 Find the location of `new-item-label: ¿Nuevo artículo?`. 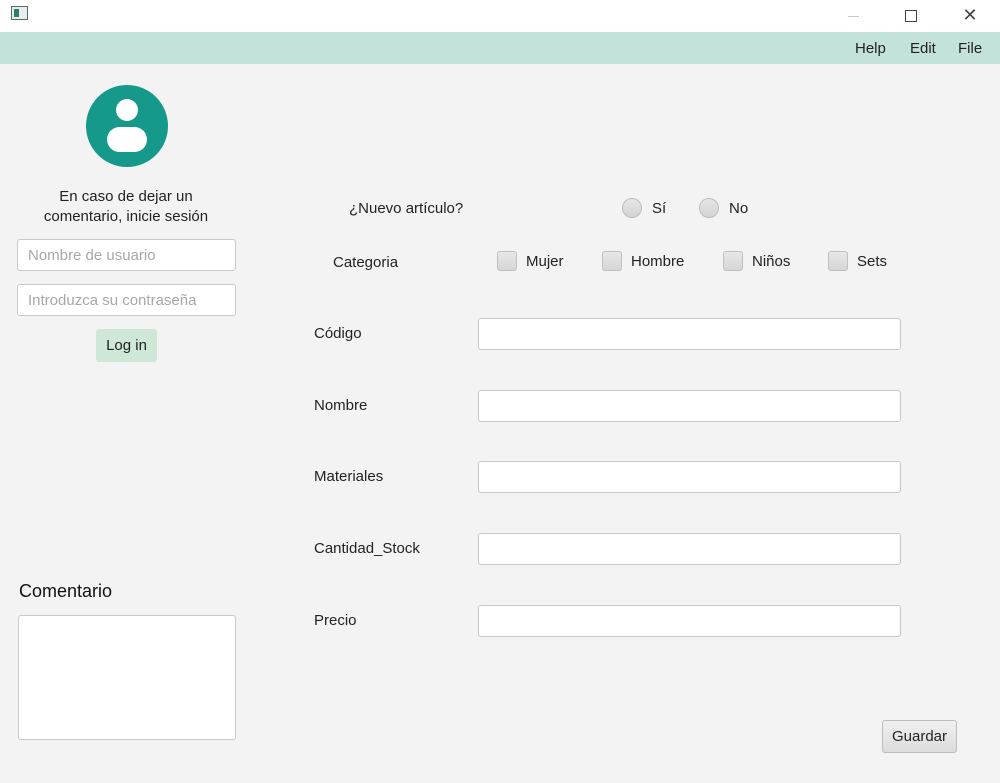

new-item-label: ¿Nuevo artículo? is located at coordinates (406, 208).